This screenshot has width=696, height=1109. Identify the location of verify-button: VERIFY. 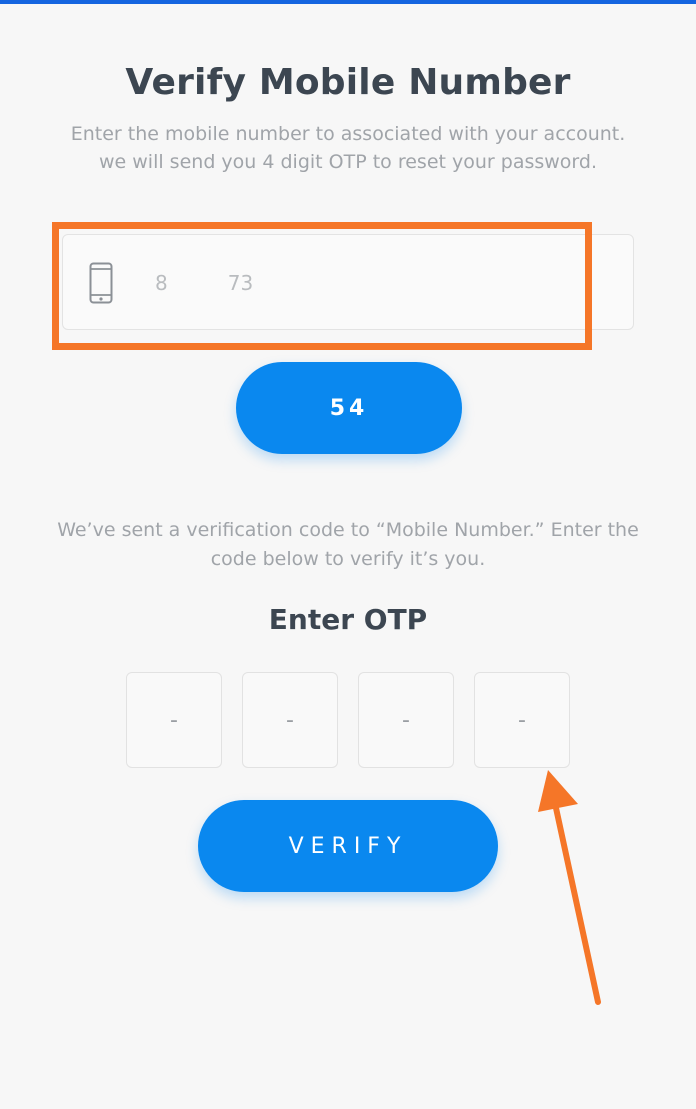
(348, 846).